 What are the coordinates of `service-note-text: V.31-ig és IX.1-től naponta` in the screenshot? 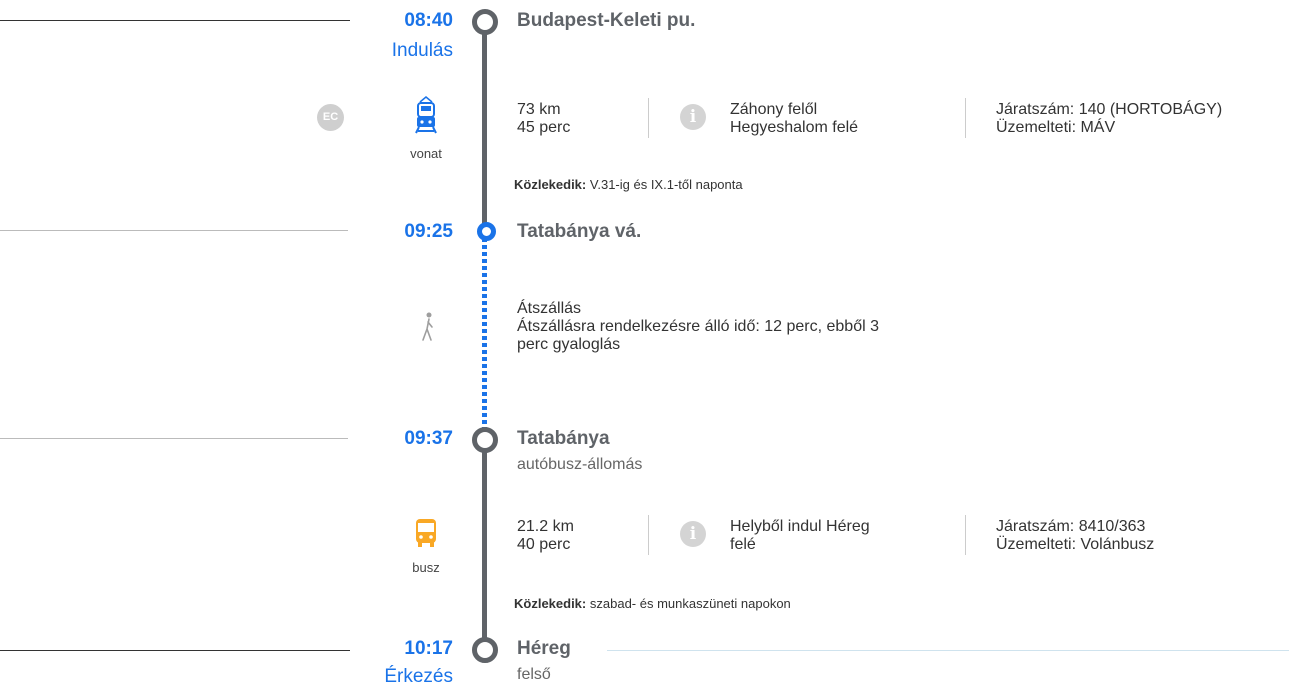 It's located at (666, 184).